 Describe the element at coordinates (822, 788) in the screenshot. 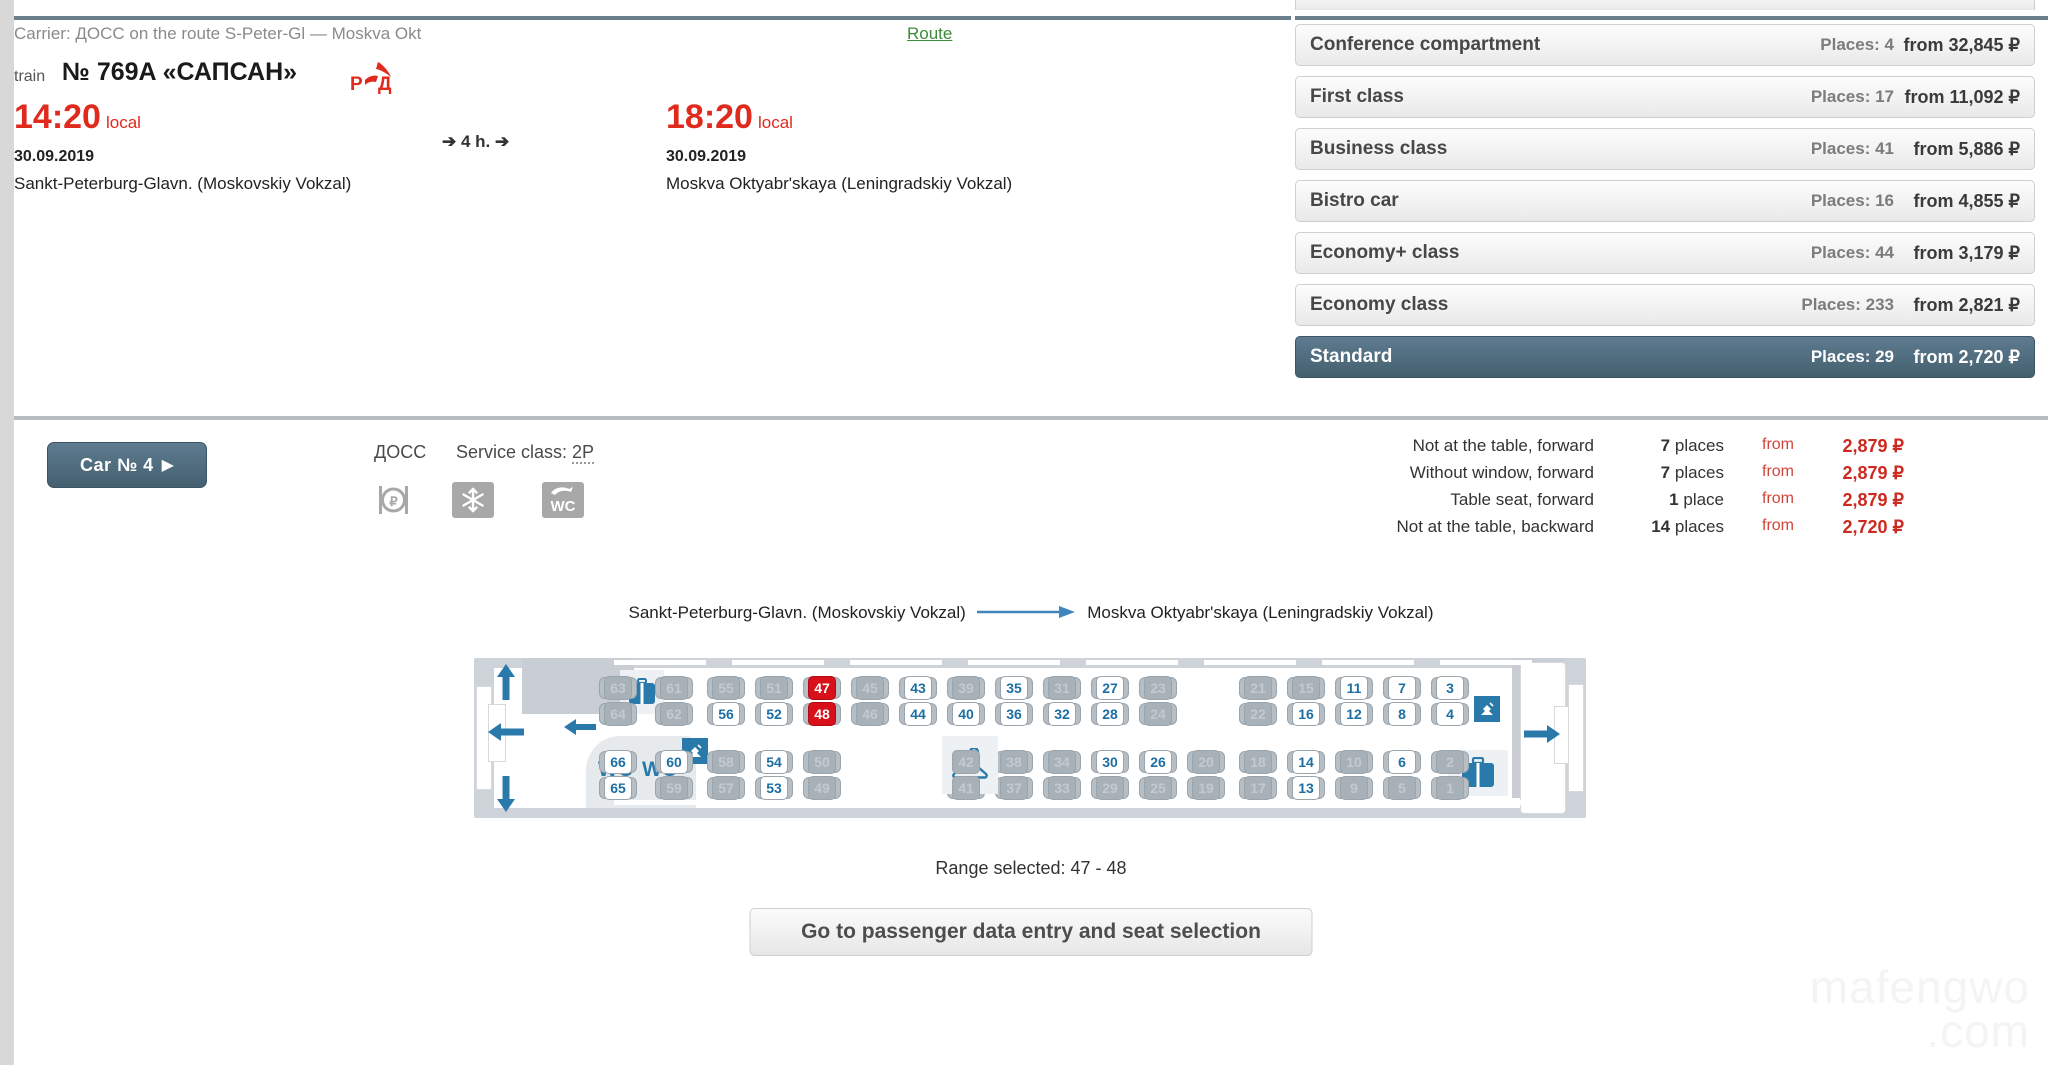

I see `seat-number: 49` at that location.